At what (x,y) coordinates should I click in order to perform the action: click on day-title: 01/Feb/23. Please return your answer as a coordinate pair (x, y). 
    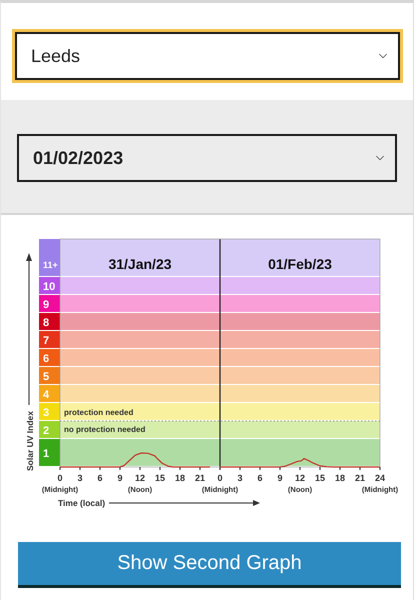
    Looking at the image, I should click on (300, 264).